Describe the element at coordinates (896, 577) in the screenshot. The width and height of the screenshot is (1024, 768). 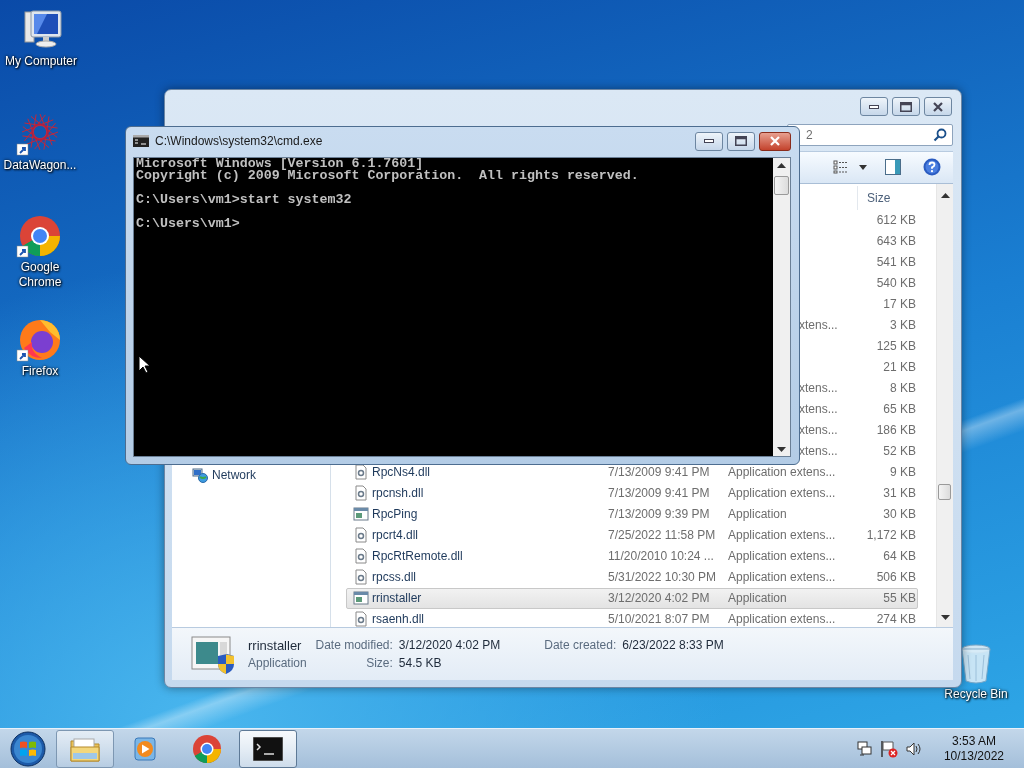
I see `file-size: 506 KB` at that location.